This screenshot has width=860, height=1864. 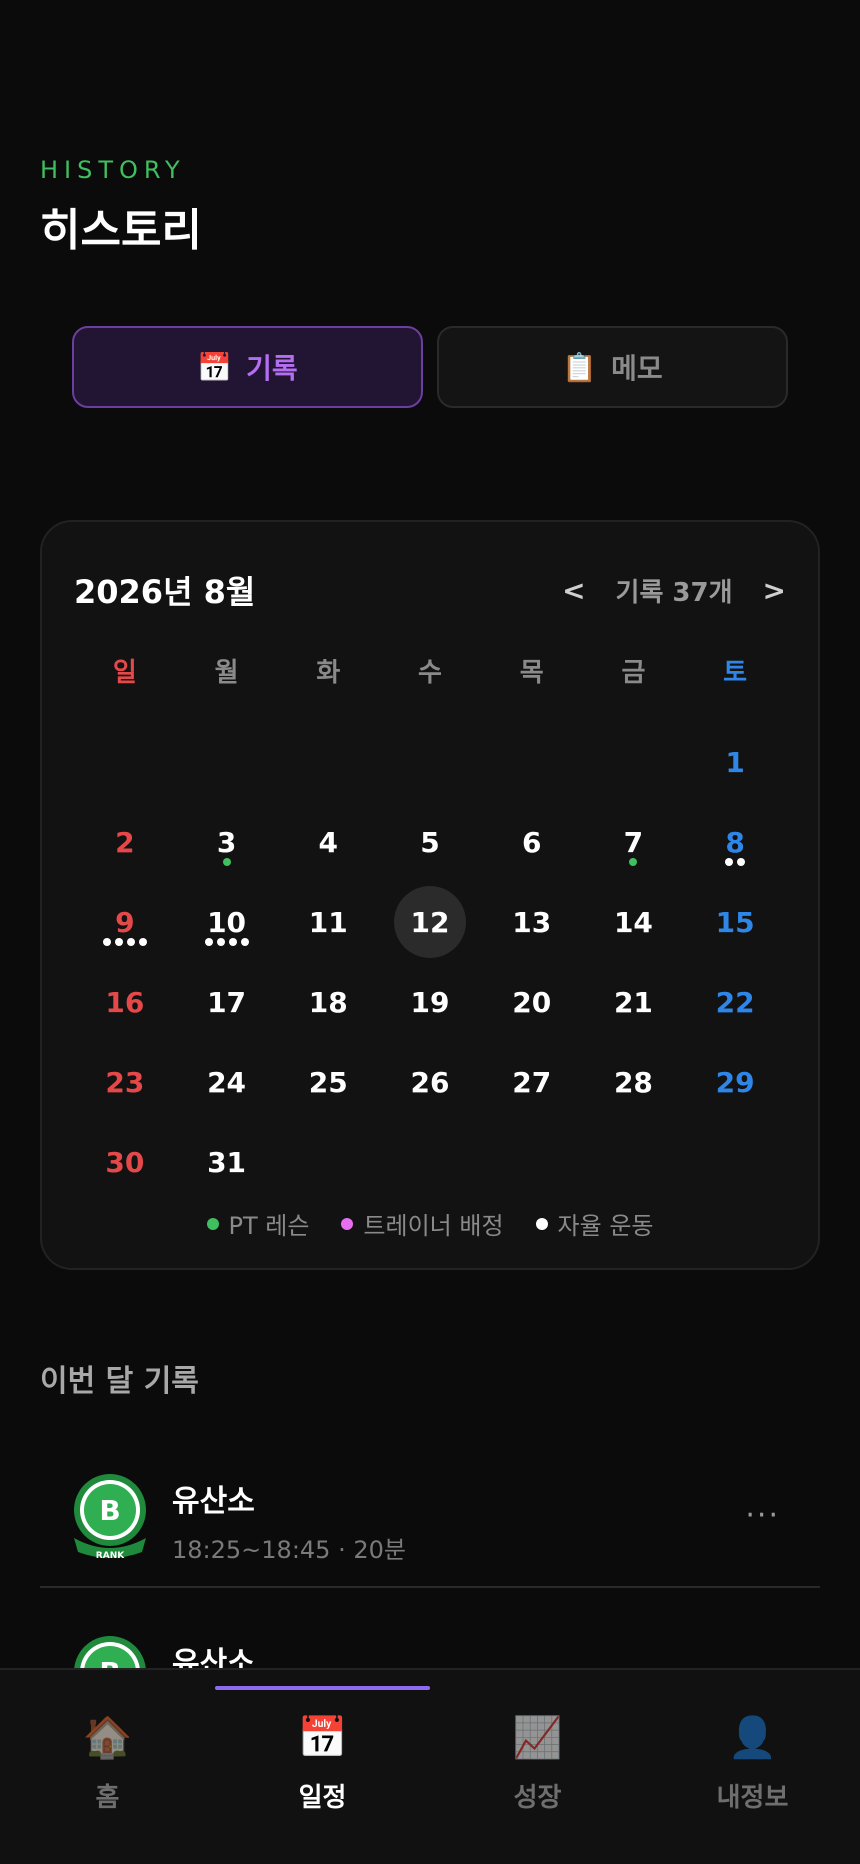 I want to click on day-number: 22, so click(x=735, y=1002).